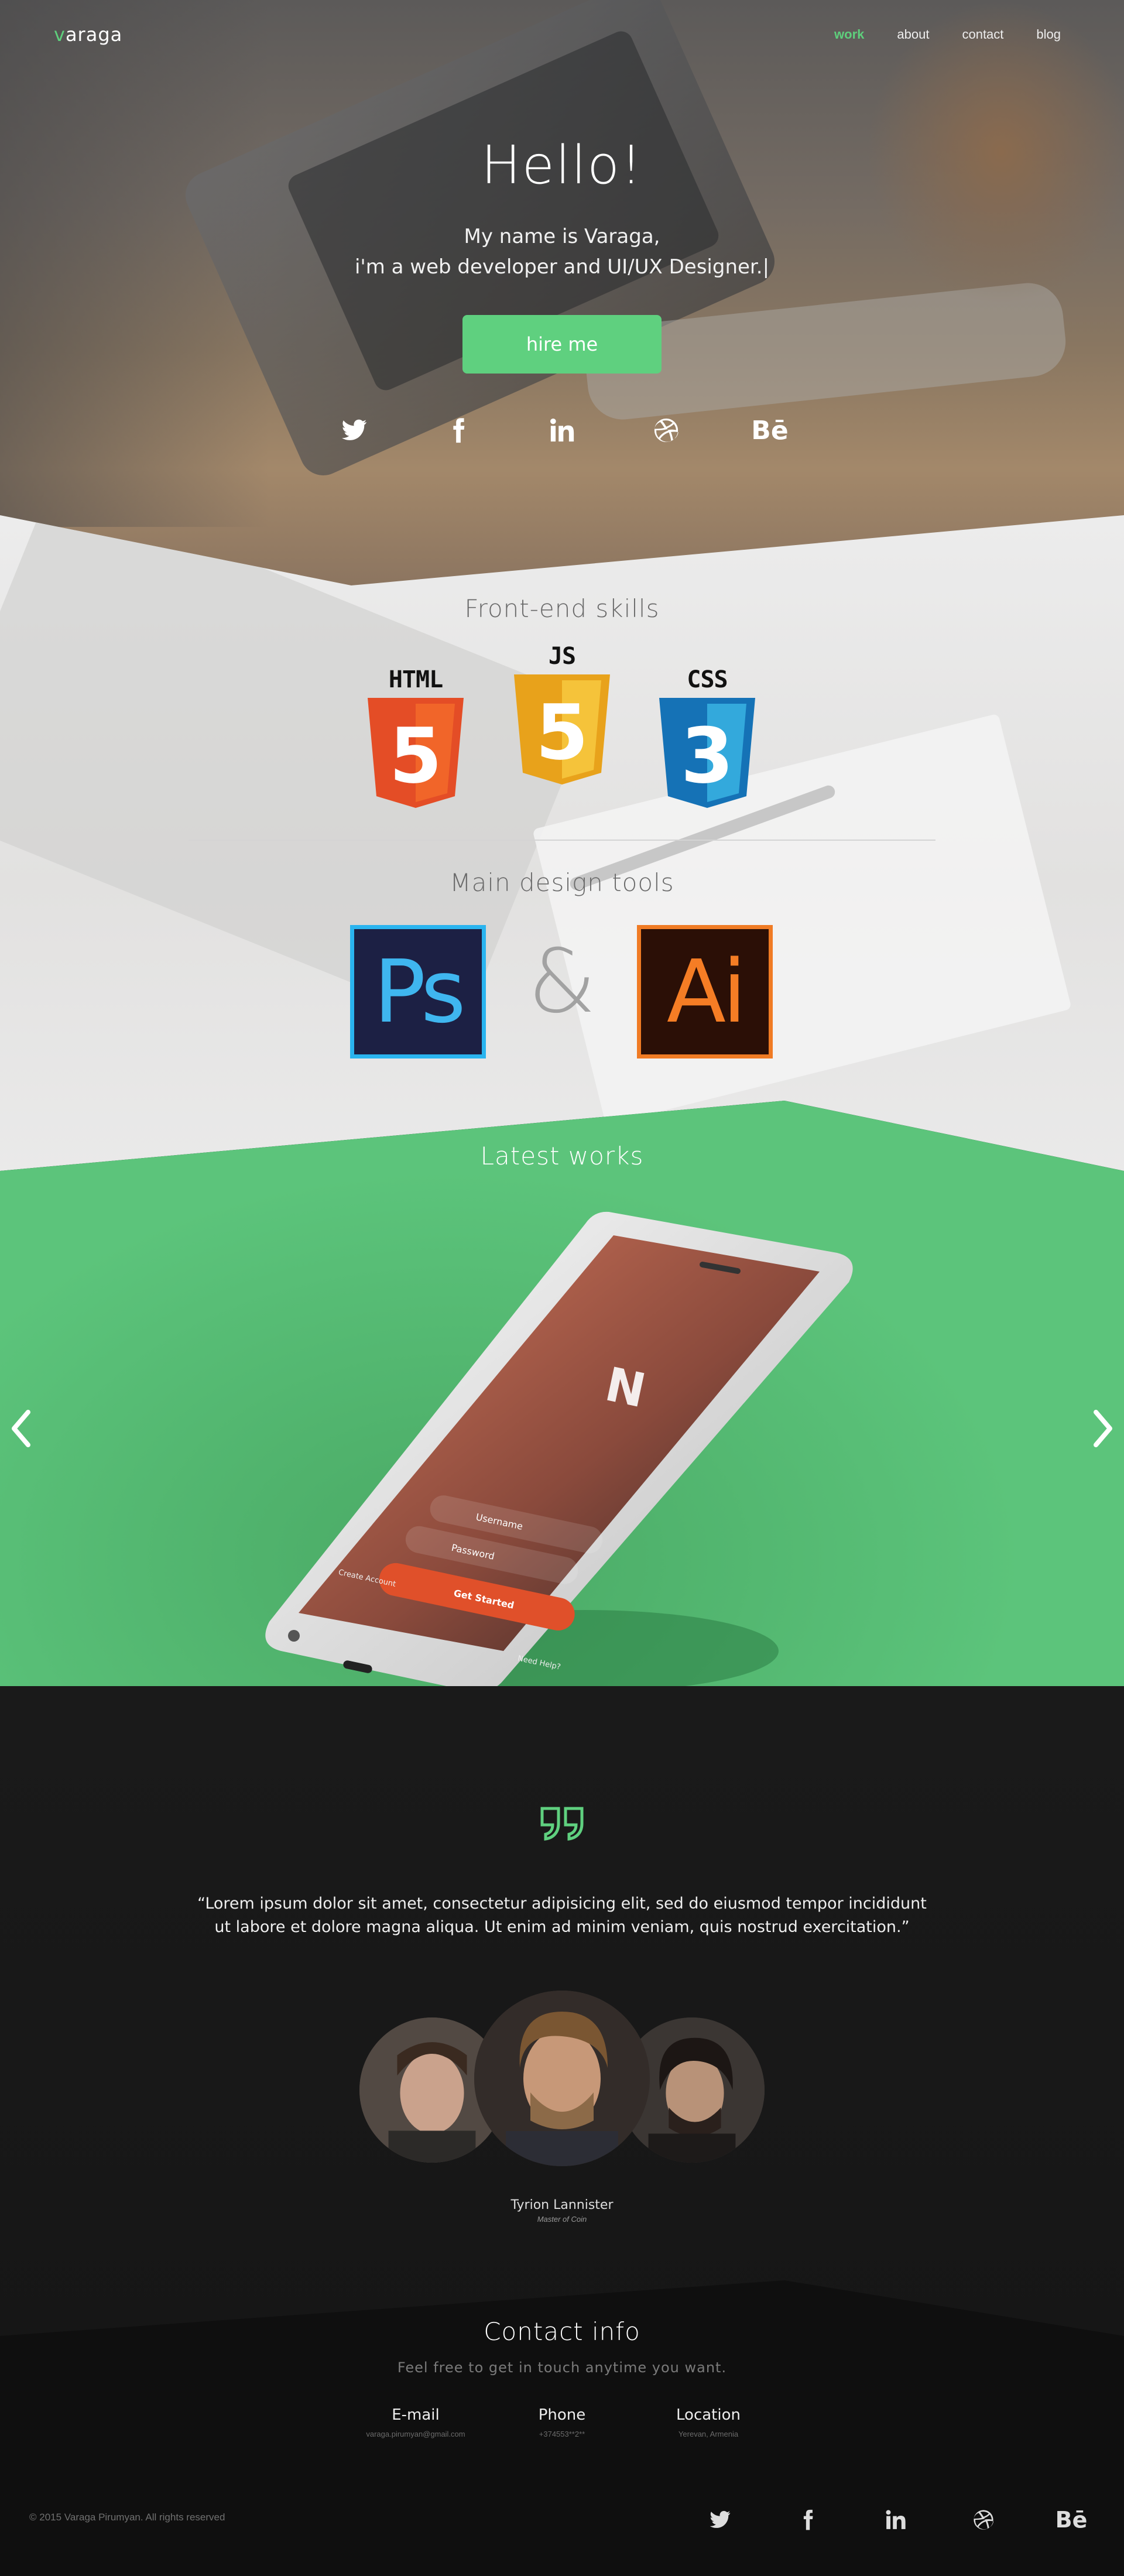 Image resolution: width=1124 pixels, height=2576 pixels. Describe the element at coordinates (562, 2415) in the screenshot. I see `contact-phone-label: Phone` at that location.